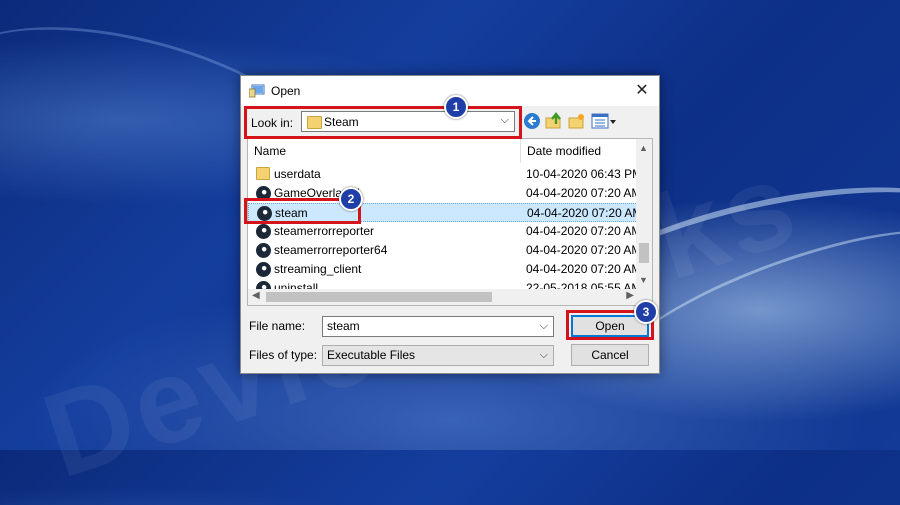 The height and width of the screenshot is (505, 900). I want to click on vertical-scrollbar: ▲ ▼, so click(644, 215).